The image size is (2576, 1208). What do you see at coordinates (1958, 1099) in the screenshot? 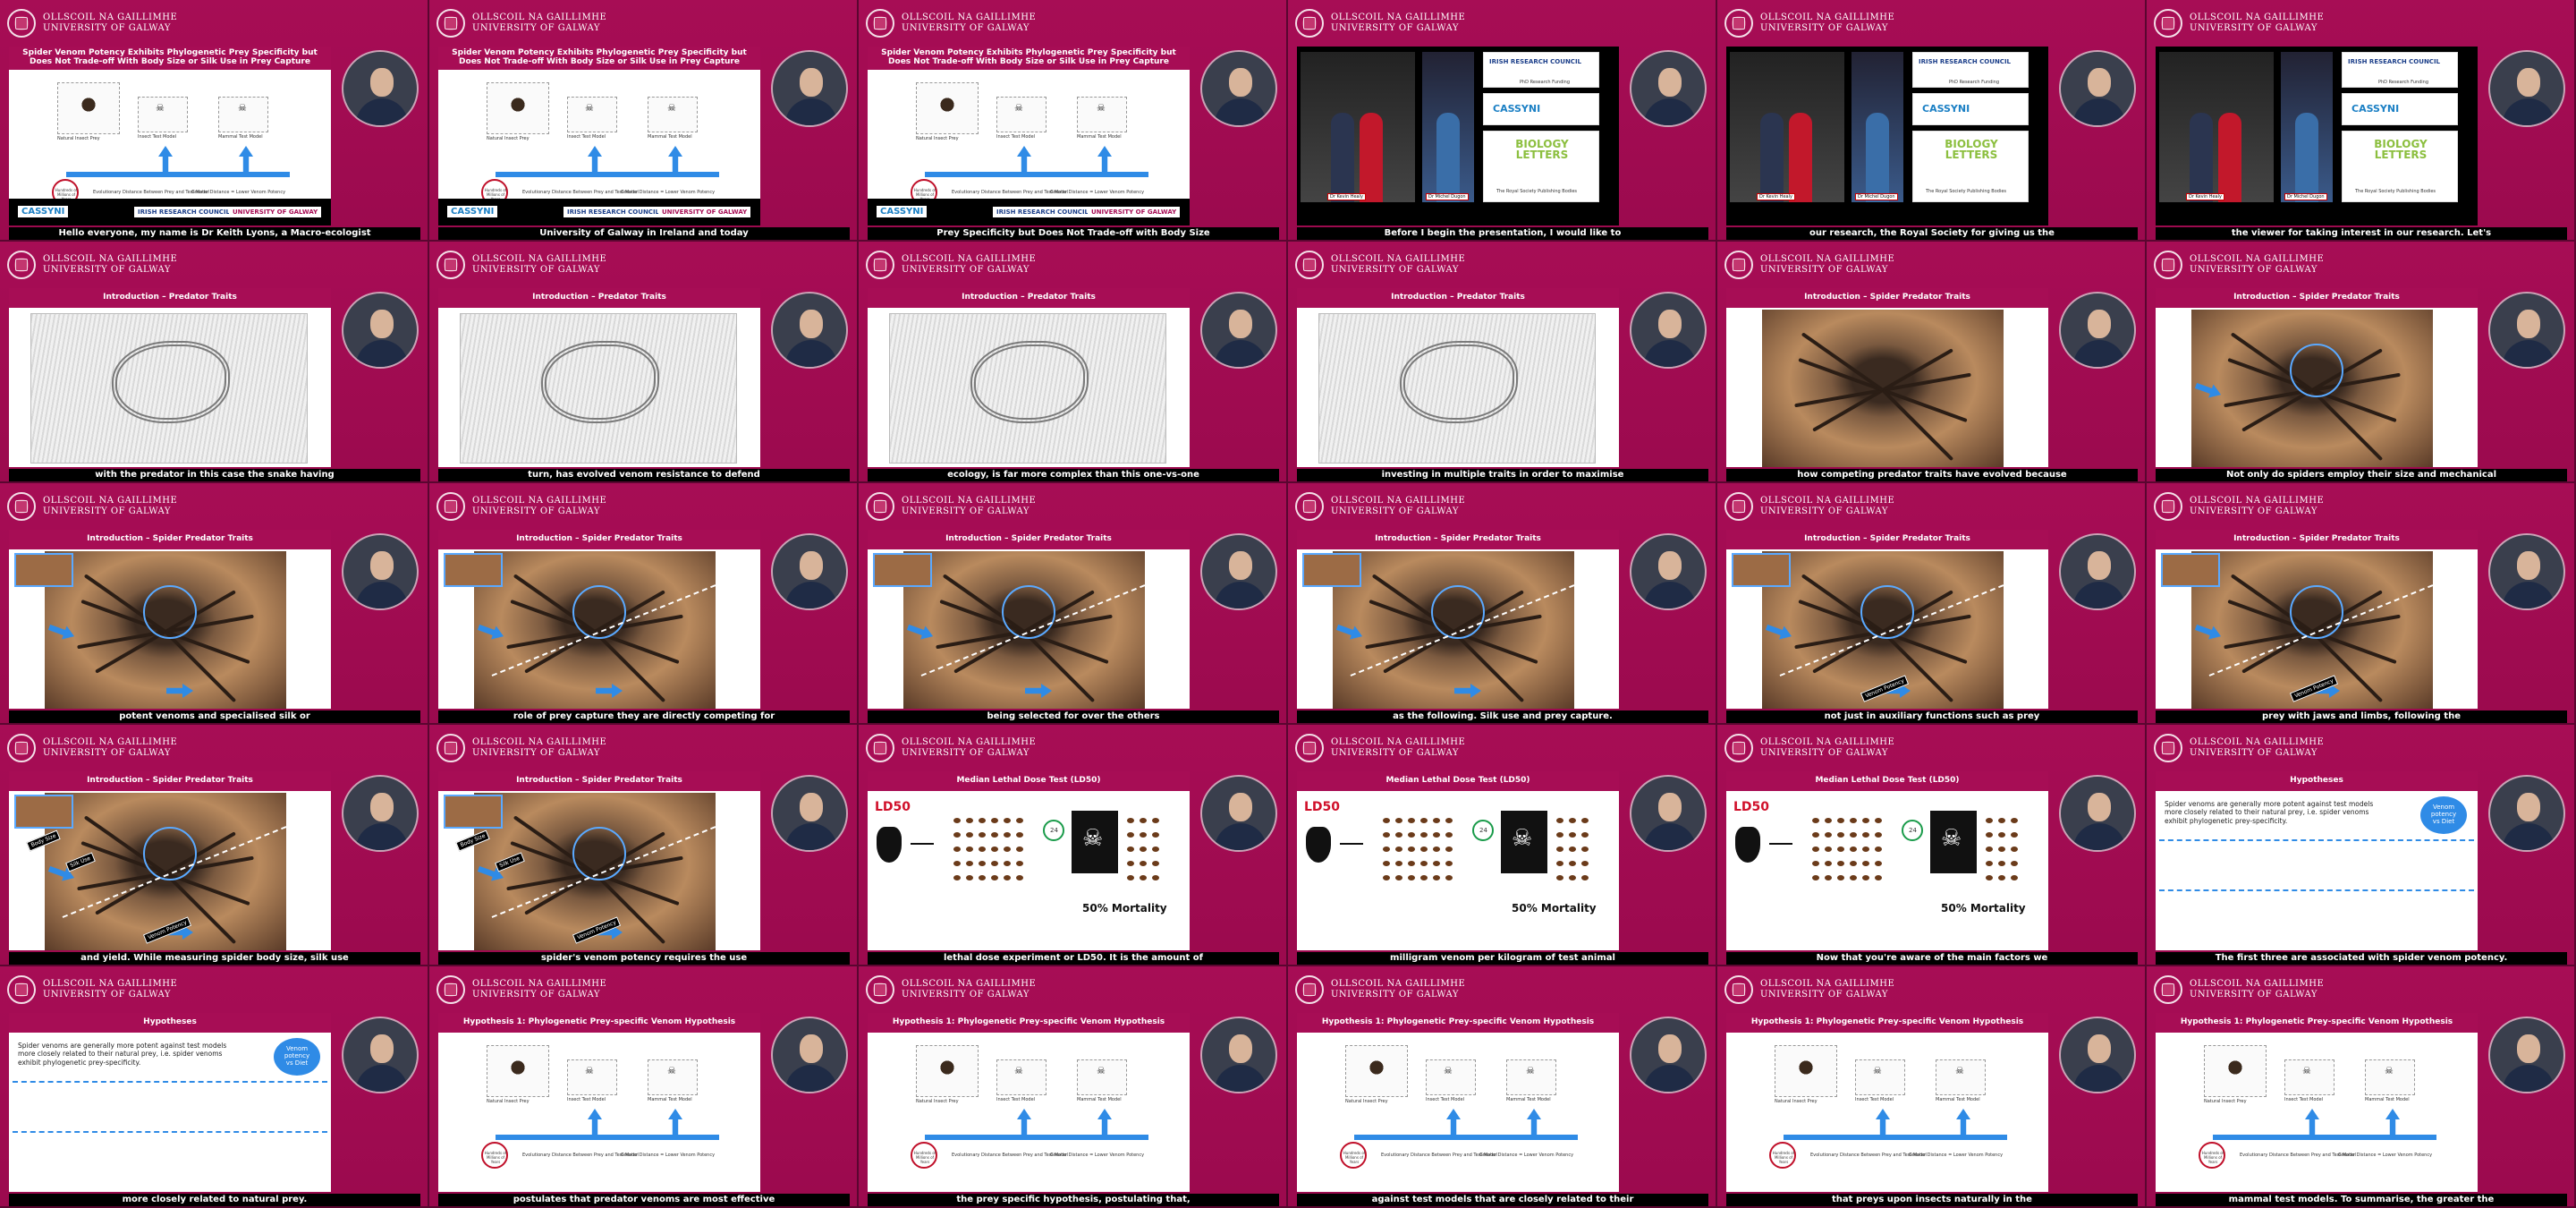
I see `panel-label: Mammal Test Model` at bounding box center [1958, 1099].